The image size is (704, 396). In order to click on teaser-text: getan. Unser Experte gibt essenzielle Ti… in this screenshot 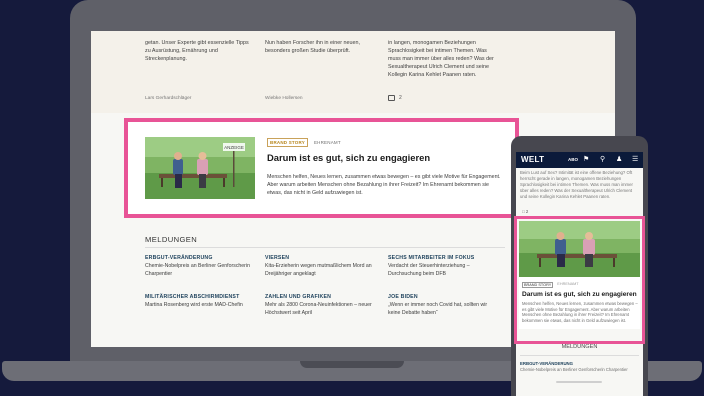, I will do `click(197, 51)`.